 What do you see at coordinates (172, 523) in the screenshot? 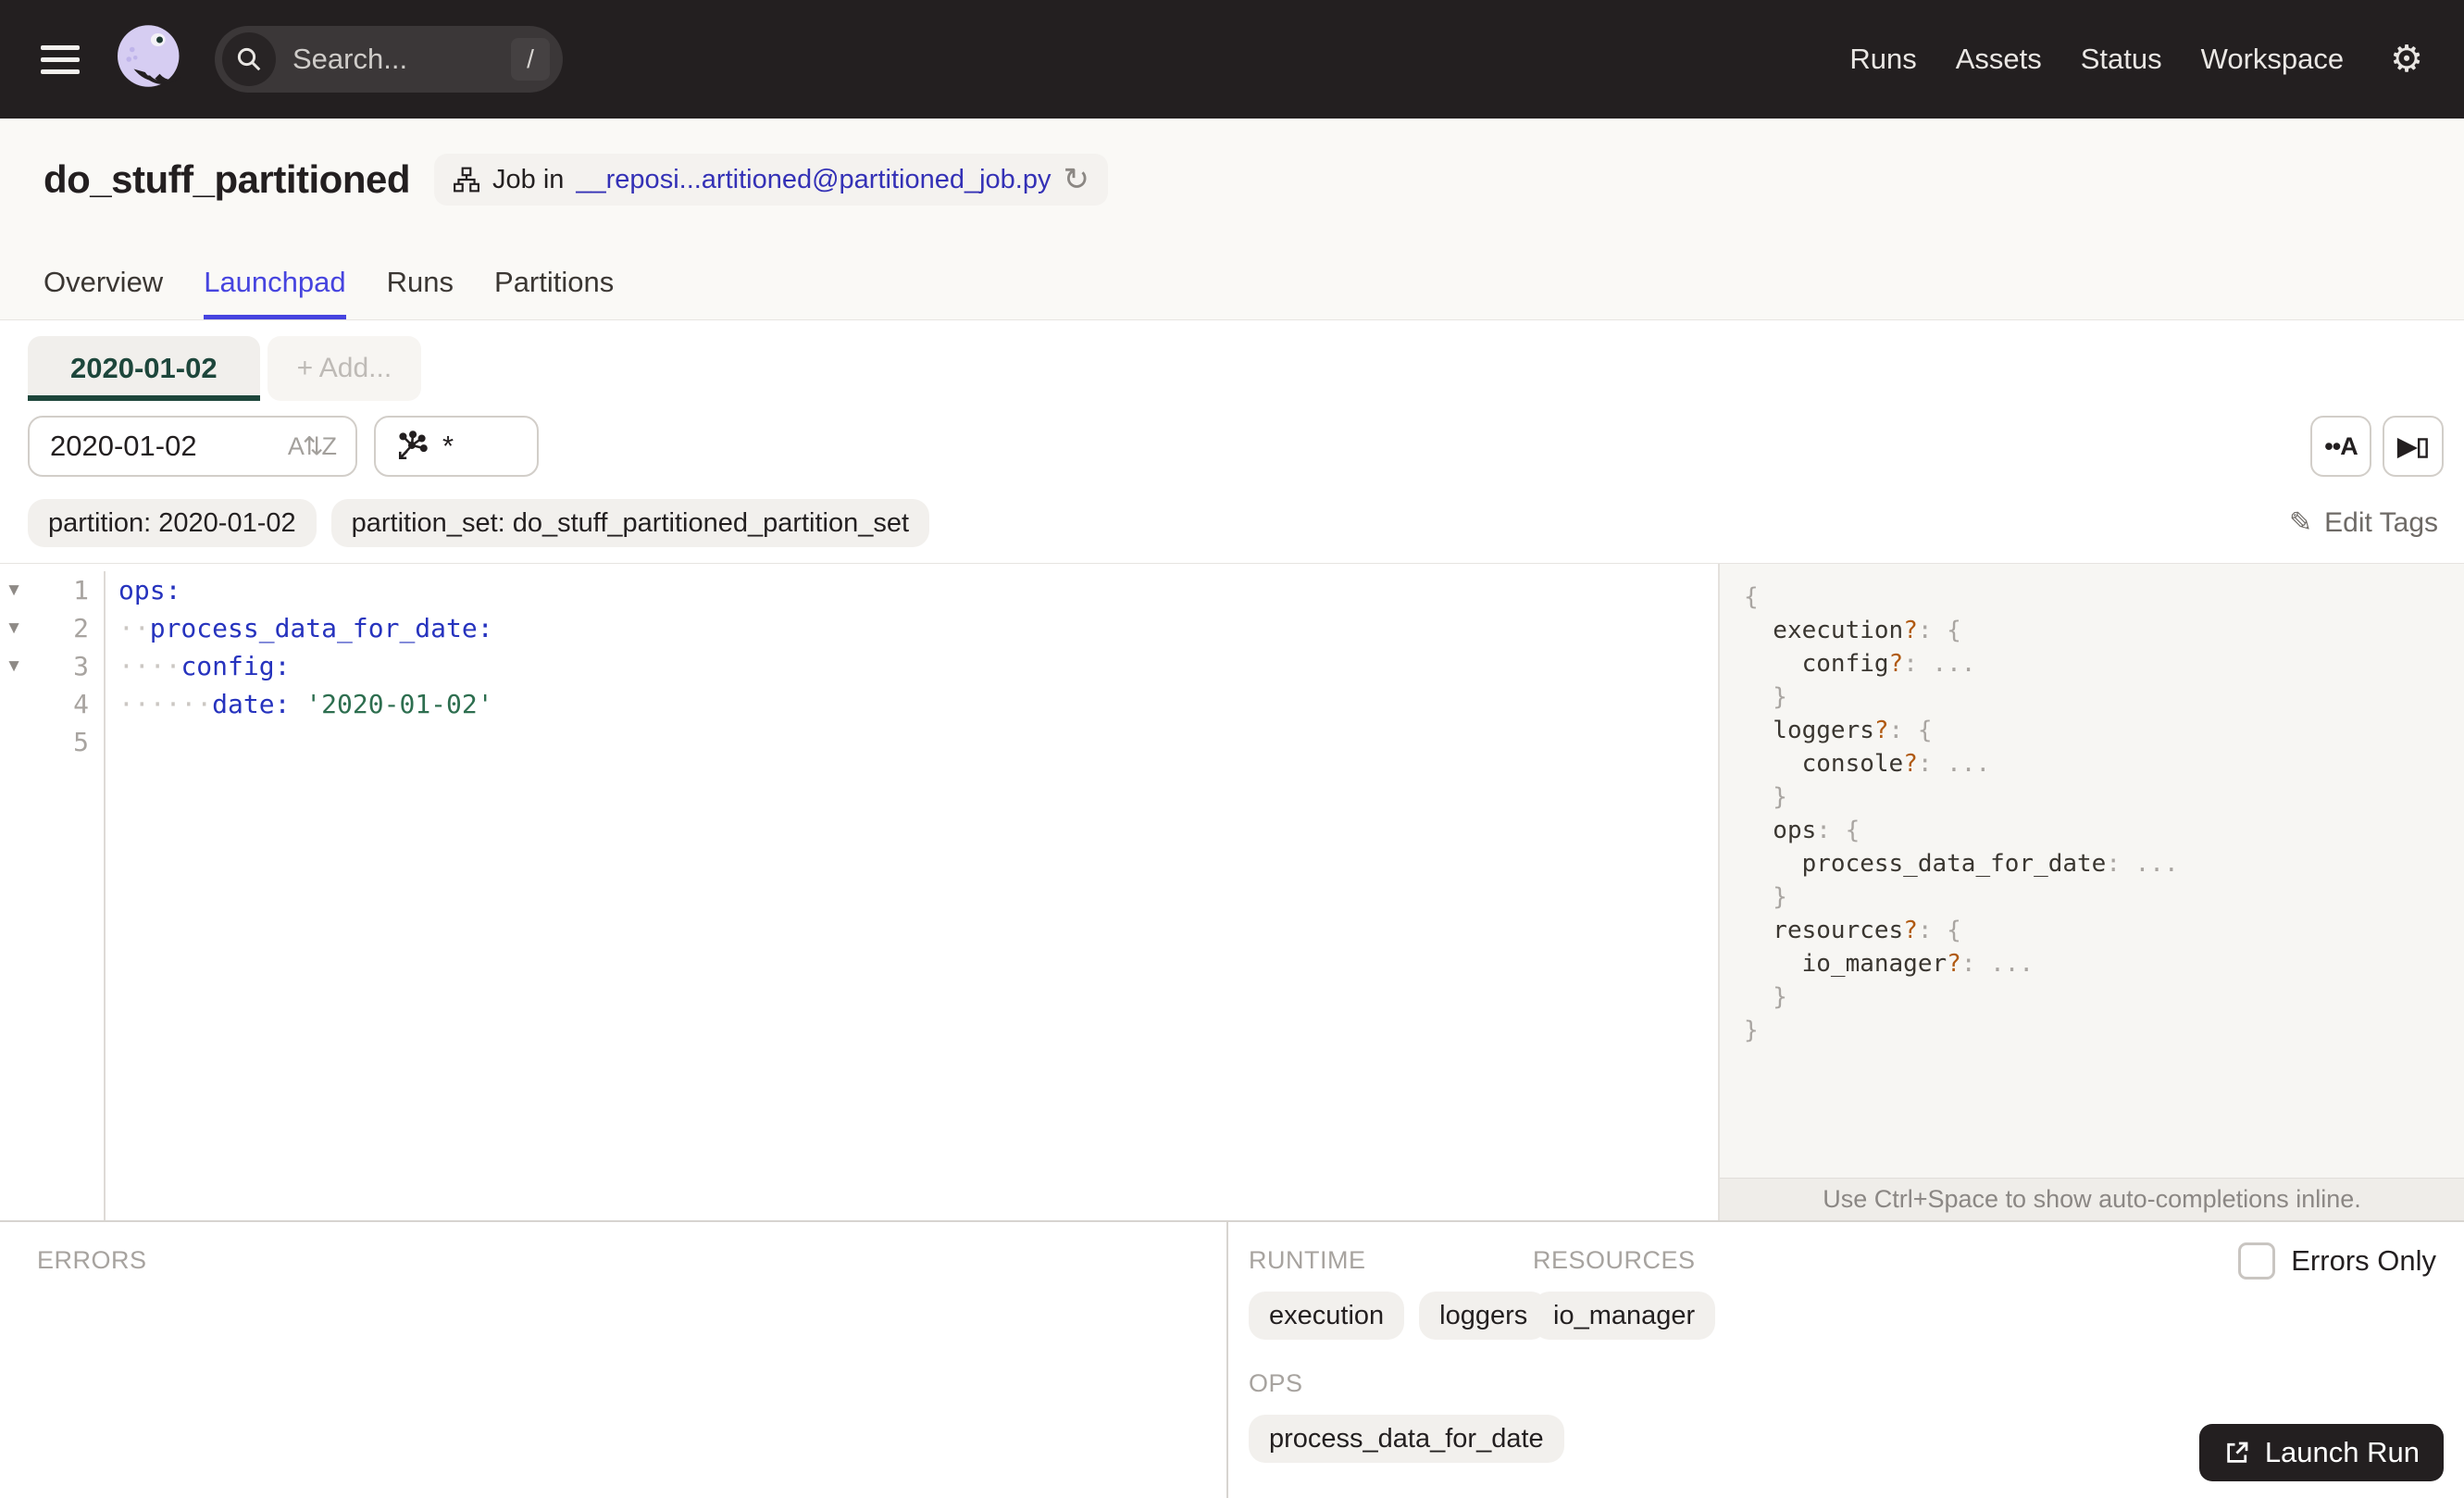
I see `tag-pill: partition: 2020-01-02` at bounding box center [172, 523].